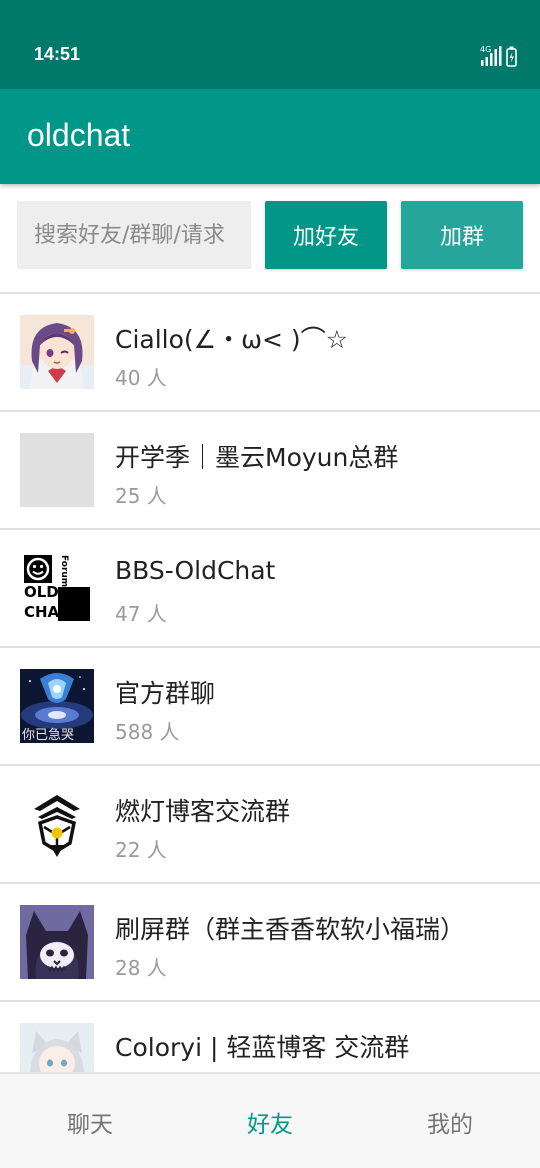 This screenshot has height=1168, width=540. Describe the element at coordinates (57, 824) in the screenshot. I see `emblem-avatar` at that location.